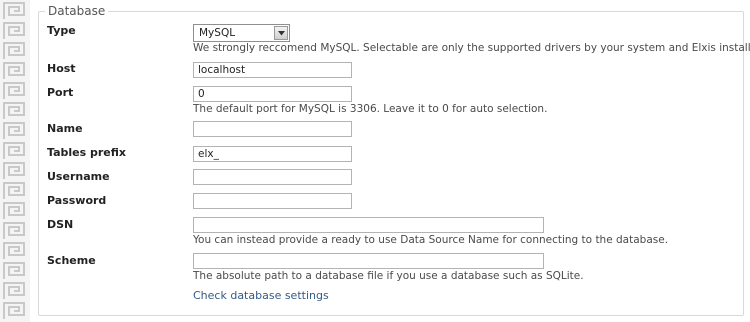  Describe the element at coordinates (15, 161) in the screenshot. I see `greek-key-border` at that location.